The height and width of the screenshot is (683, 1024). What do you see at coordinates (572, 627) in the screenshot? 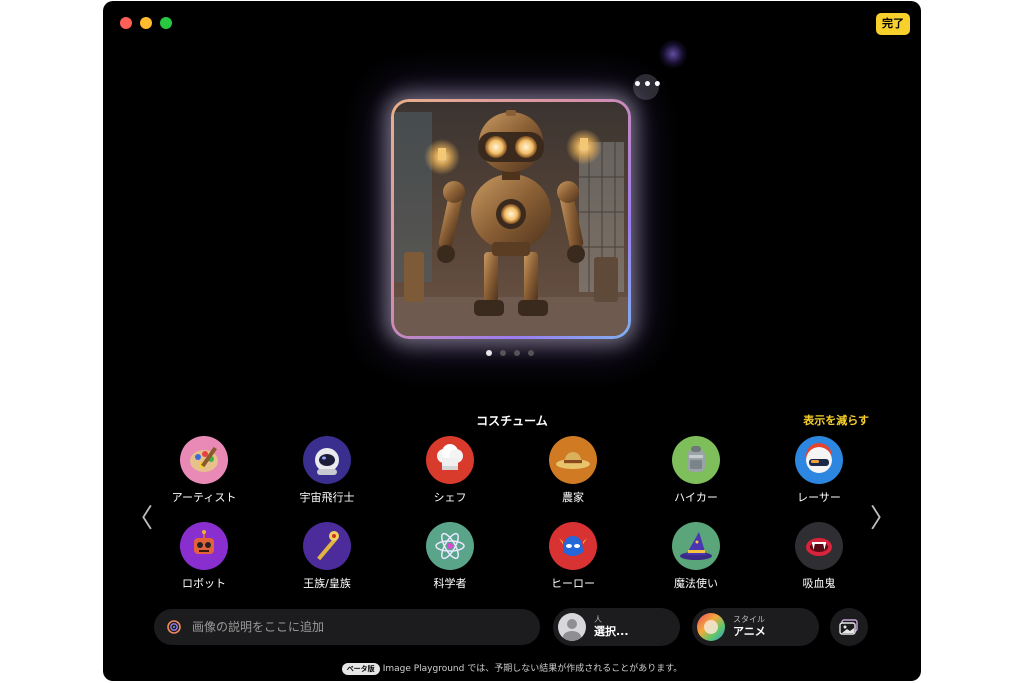
I see `person-avatar-icon` at bounding box center [572, 627].